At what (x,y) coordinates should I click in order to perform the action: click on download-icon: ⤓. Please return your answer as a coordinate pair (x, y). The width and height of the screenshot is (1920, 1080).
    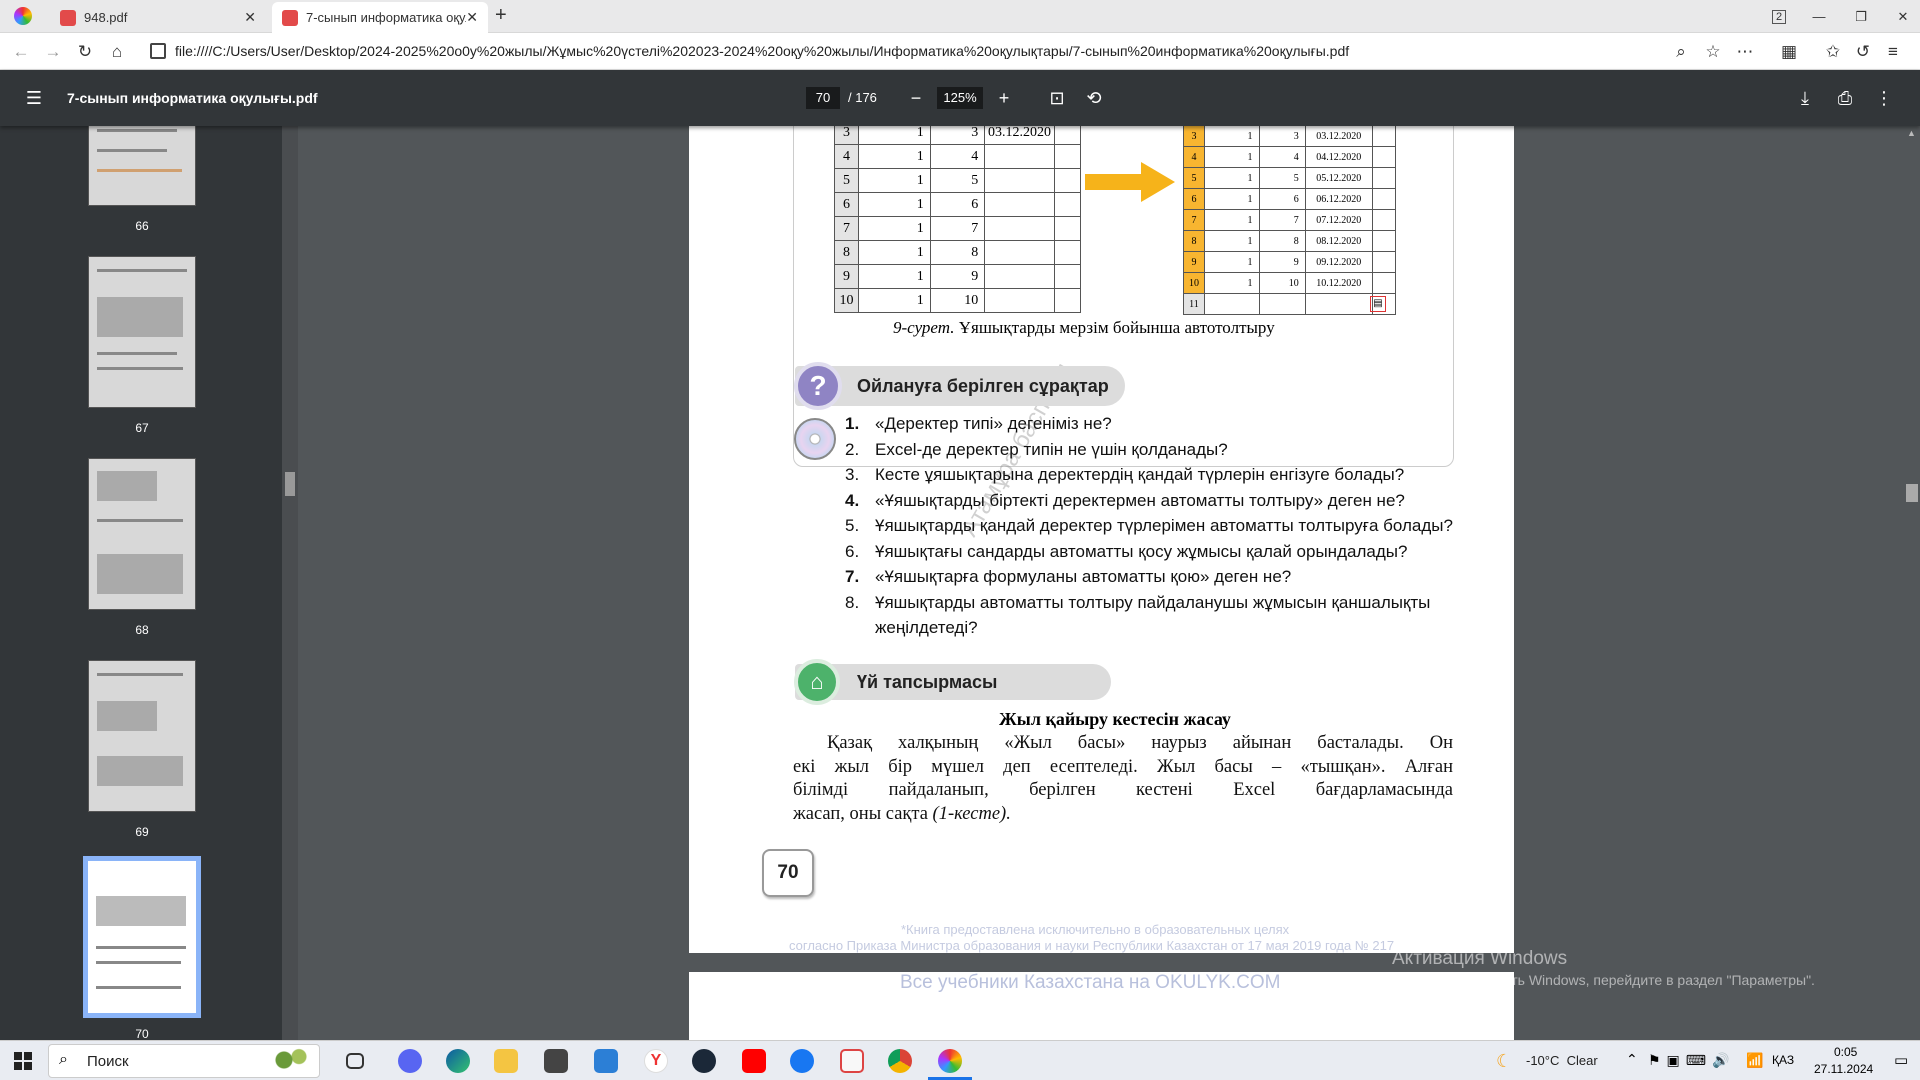
    Looking at the image, I should click on (1805, 98).